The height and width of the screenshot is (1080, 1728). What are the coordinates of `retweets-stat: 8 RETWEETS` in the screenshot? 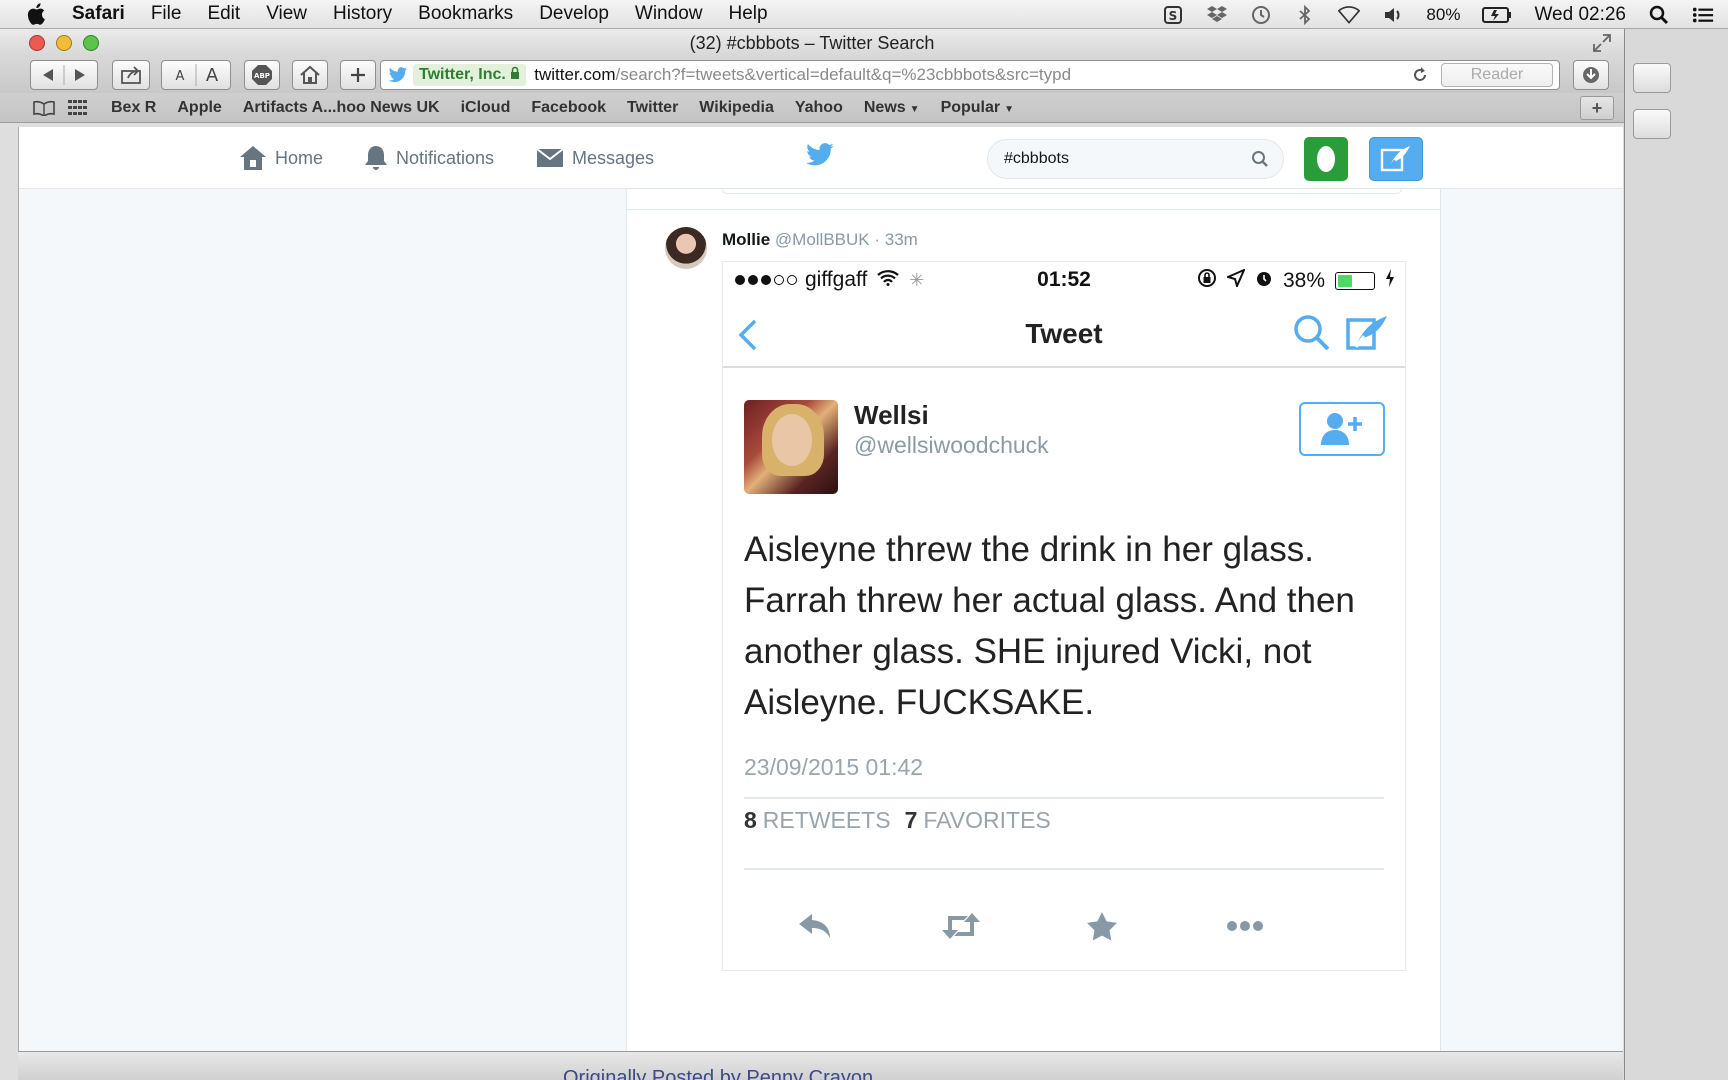 It's located at (817, 820).